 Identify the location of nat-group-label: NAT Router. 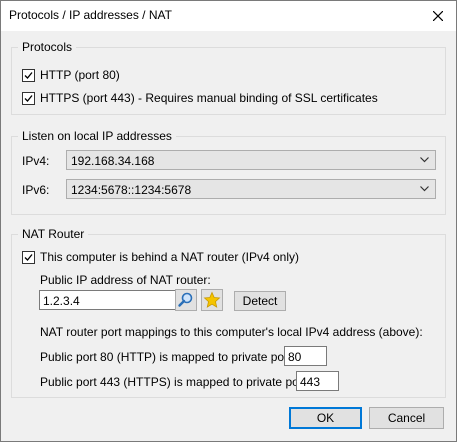
(53, 234).